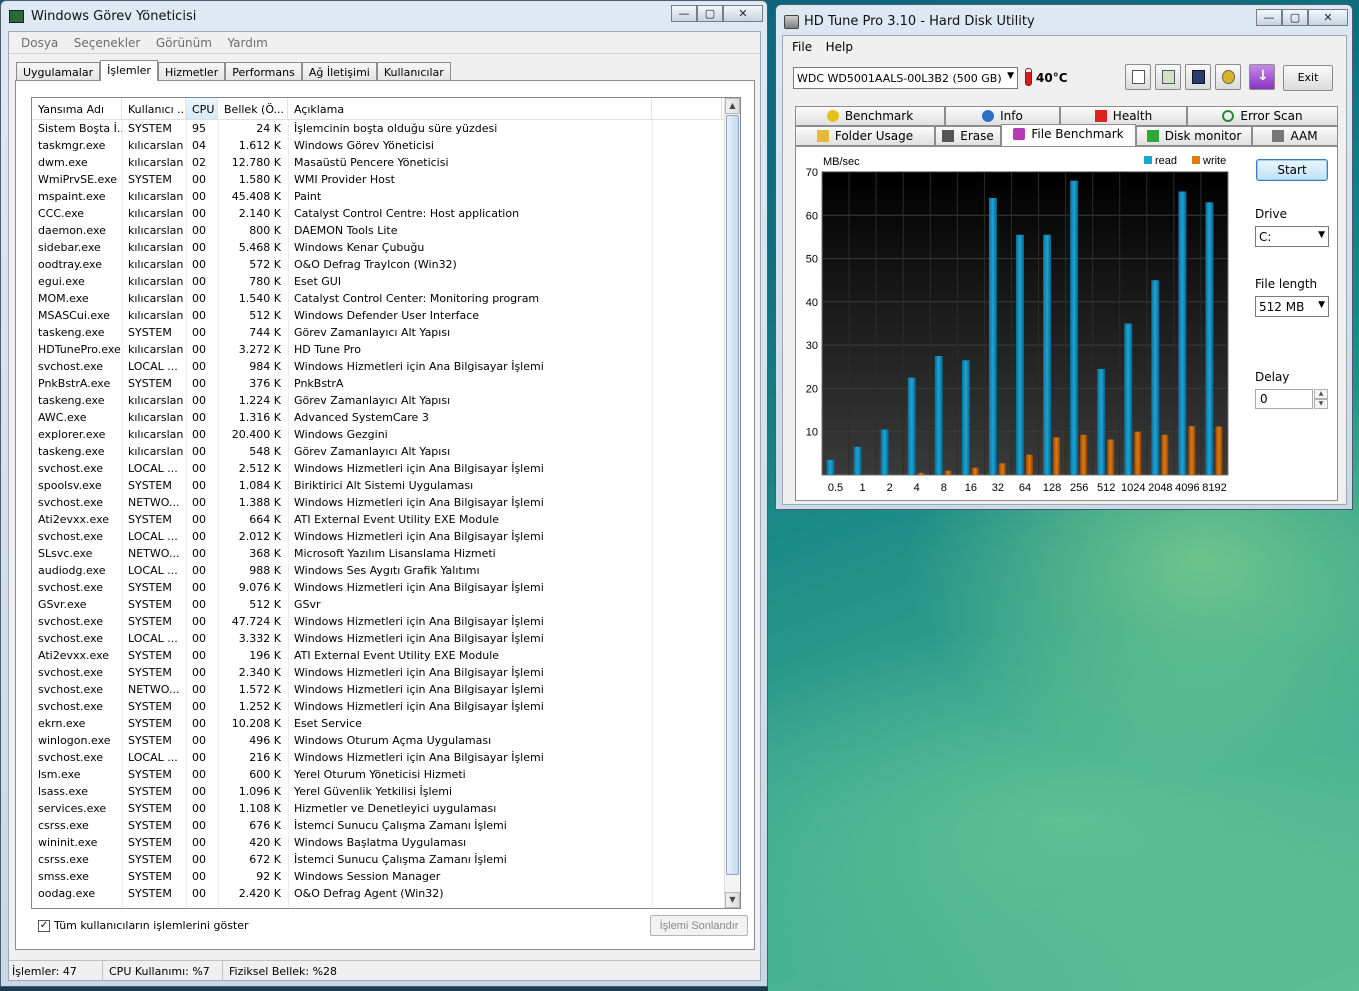 The width and height of the screenshot is (1359, 991). What do you see at coordinates (1002, 116) in the screenshot?
I see `tab-info: Info` at bounding box center [1002, 116].